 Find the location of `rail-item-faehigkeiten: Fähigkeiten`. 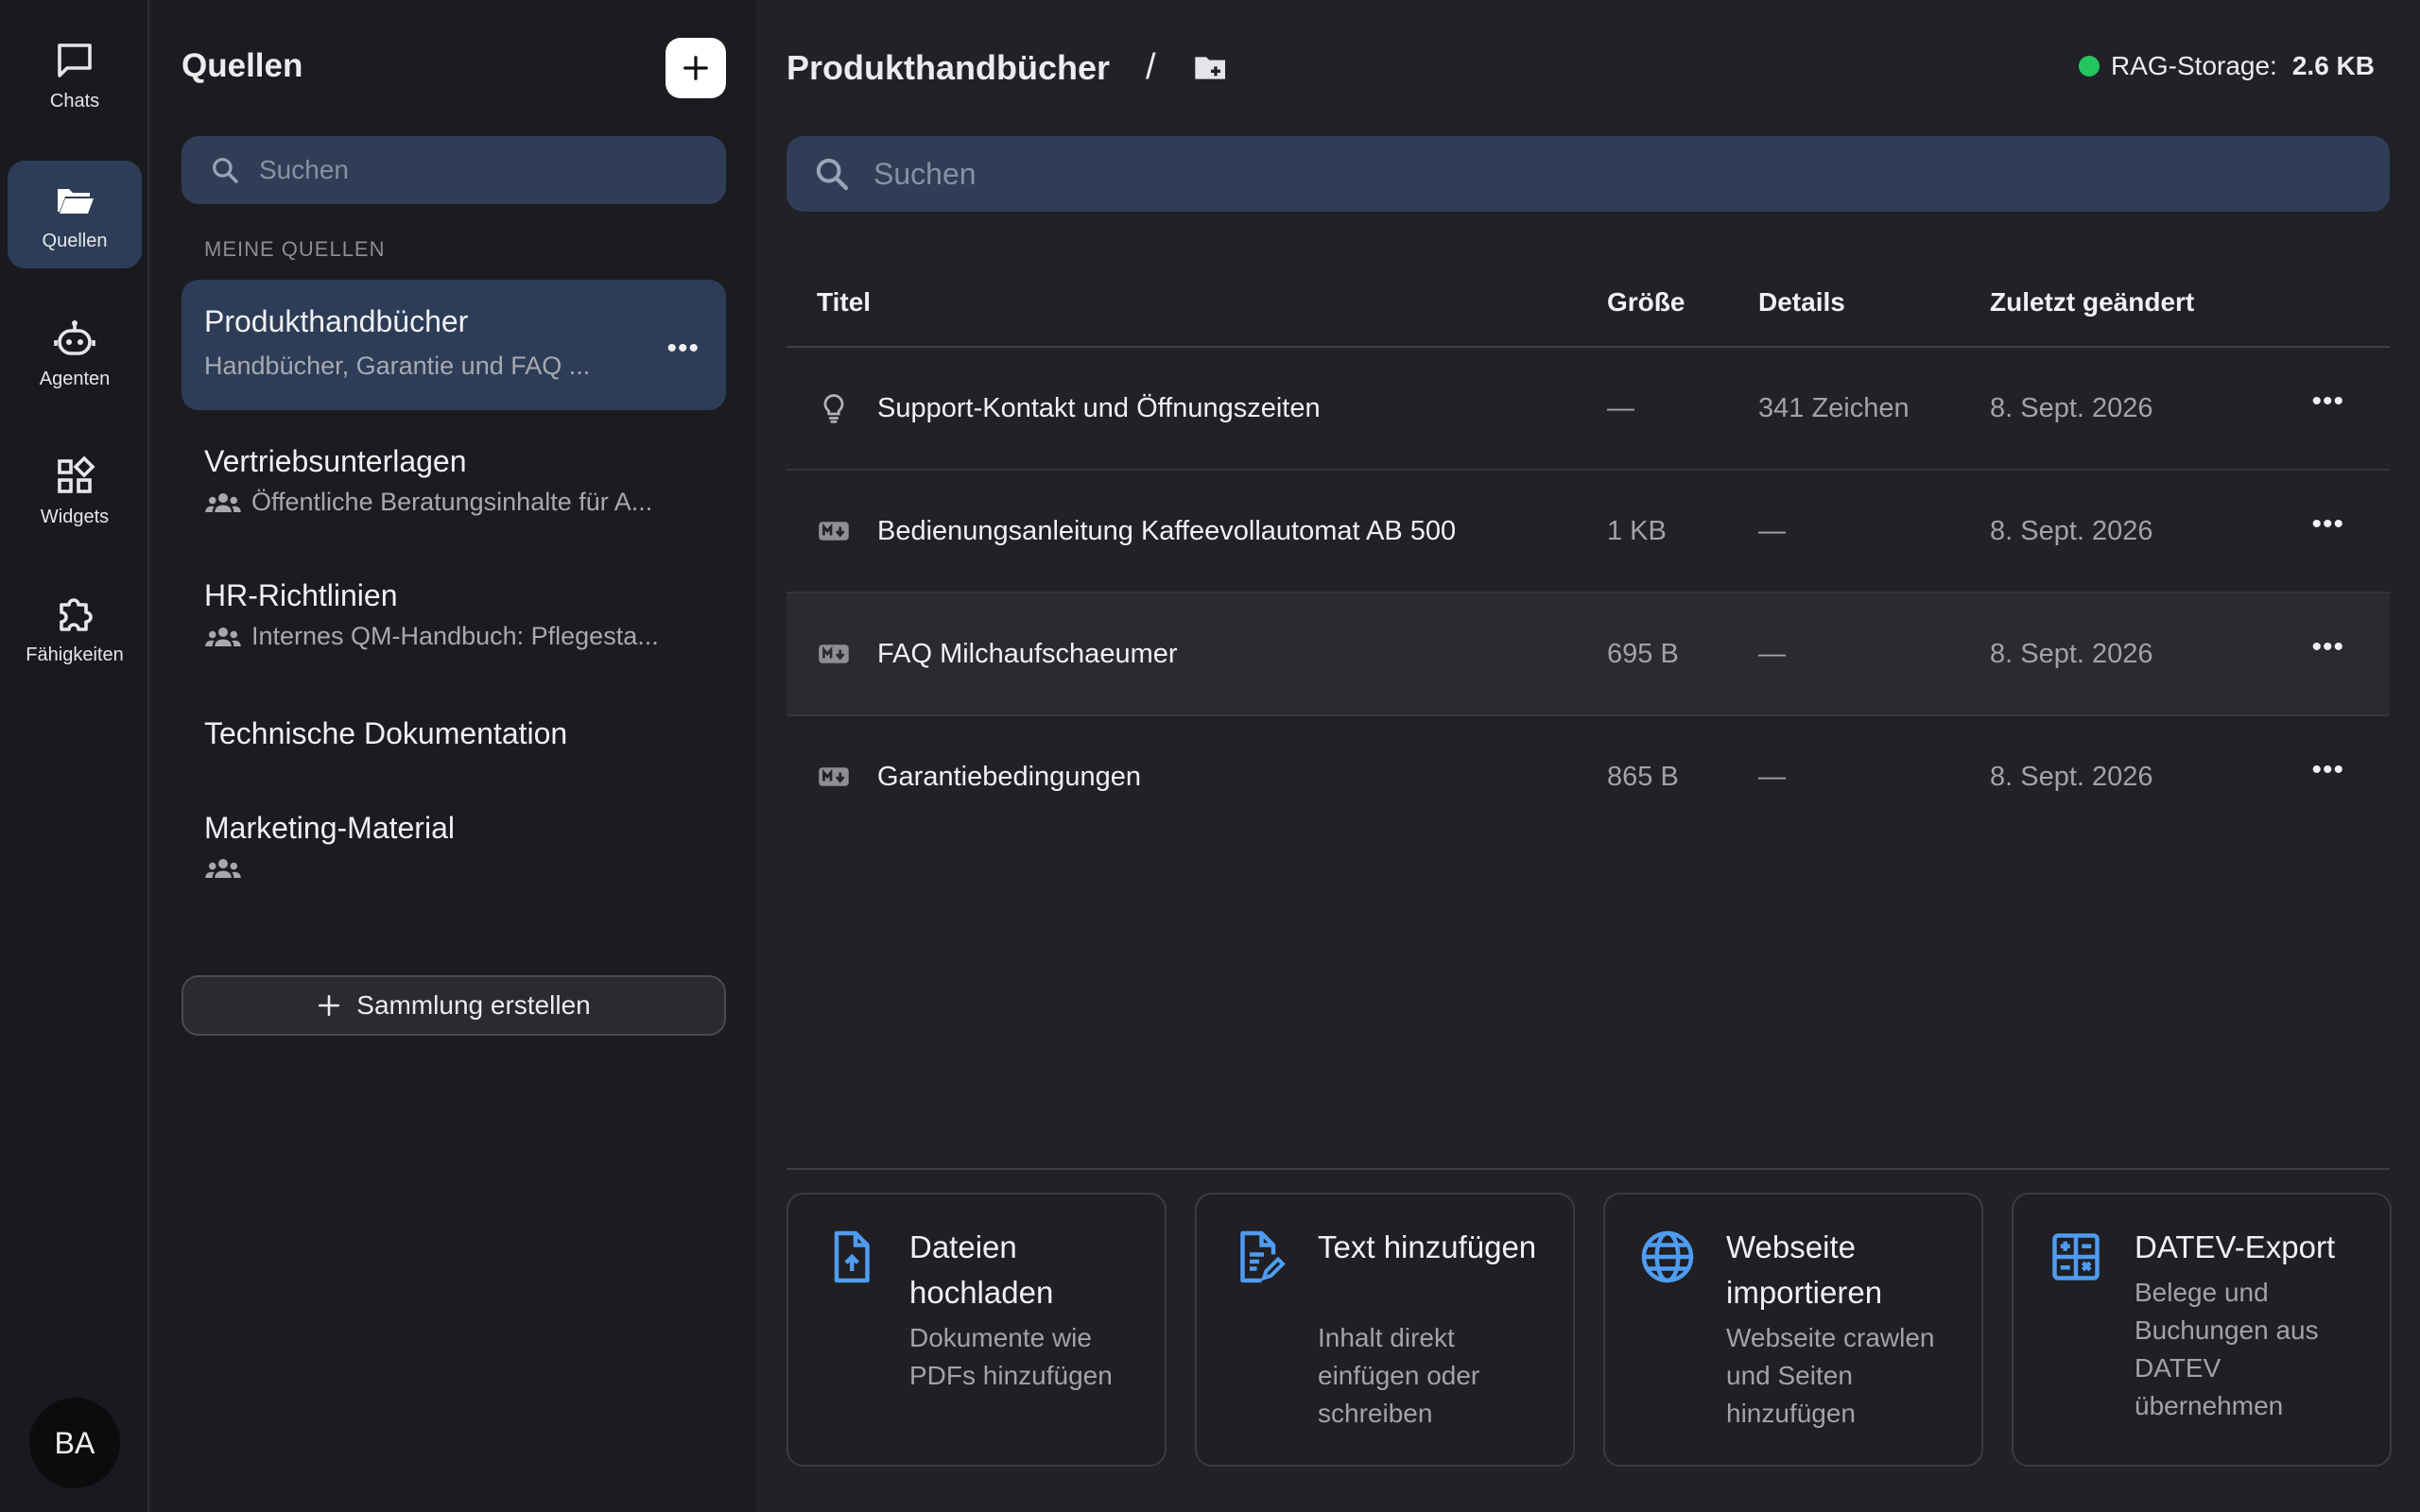

rail-item-faehigkeiten: Fähigkeiten is located at coordinates (75, 628).